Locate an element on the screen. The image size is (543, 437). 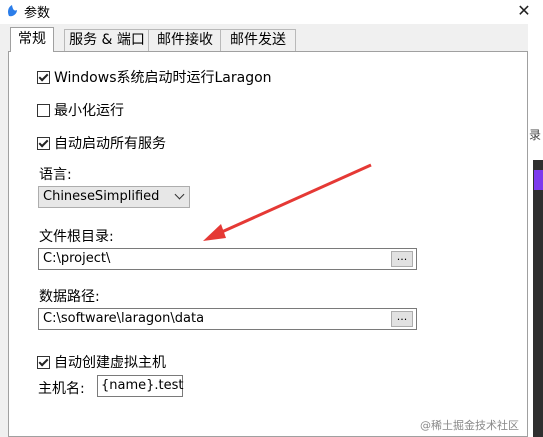
close-icon: ✕ is located at coordinates (524, 12).